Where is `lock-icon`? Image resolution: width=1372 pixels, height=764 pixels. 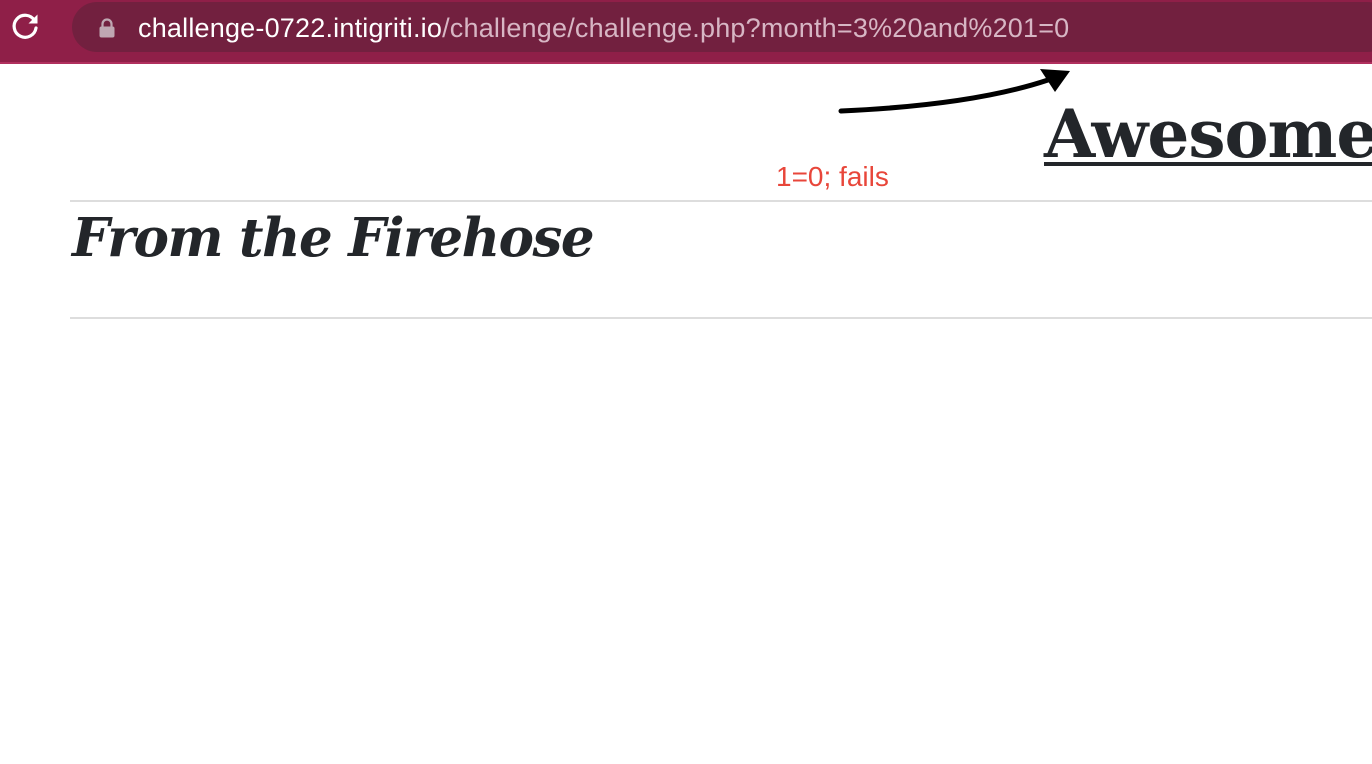 lock-icon is located at coordinates (107, 28).